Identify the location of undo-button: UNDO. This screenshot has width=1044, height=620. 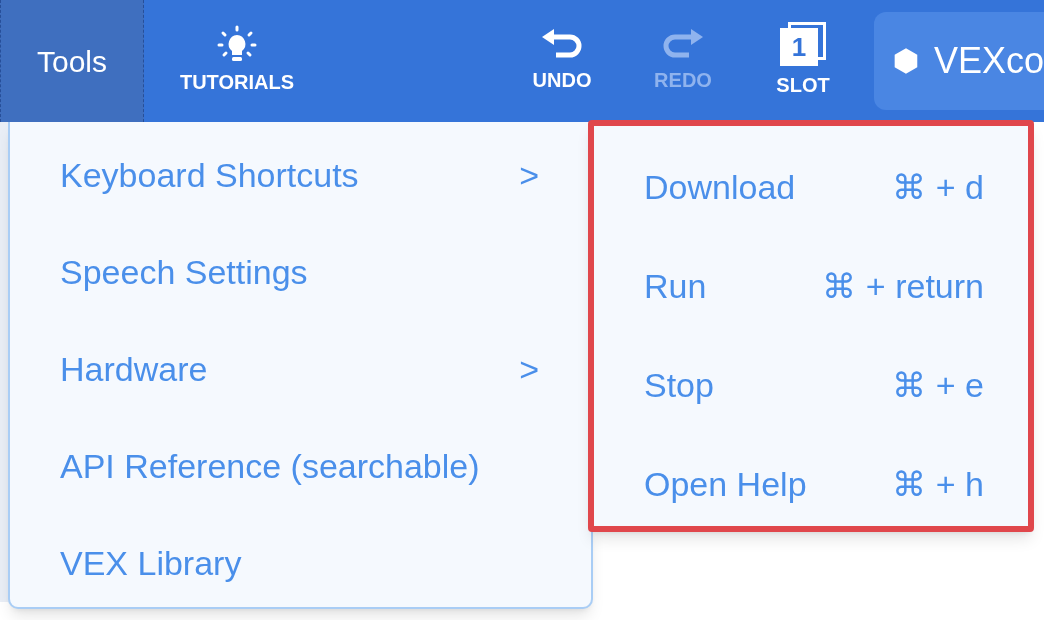
(562, 61).